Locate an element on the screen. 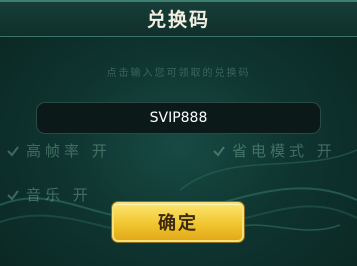  dialog-title: 兑换码 is located at coordinates (178, 20).